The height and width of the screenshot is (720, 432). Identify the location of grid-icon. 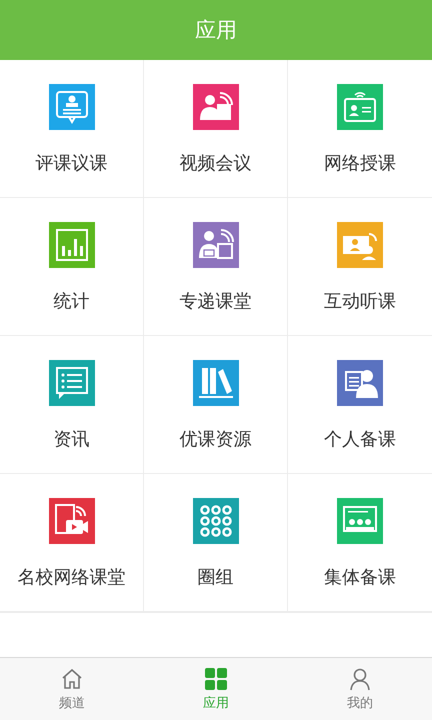
(216, 678).